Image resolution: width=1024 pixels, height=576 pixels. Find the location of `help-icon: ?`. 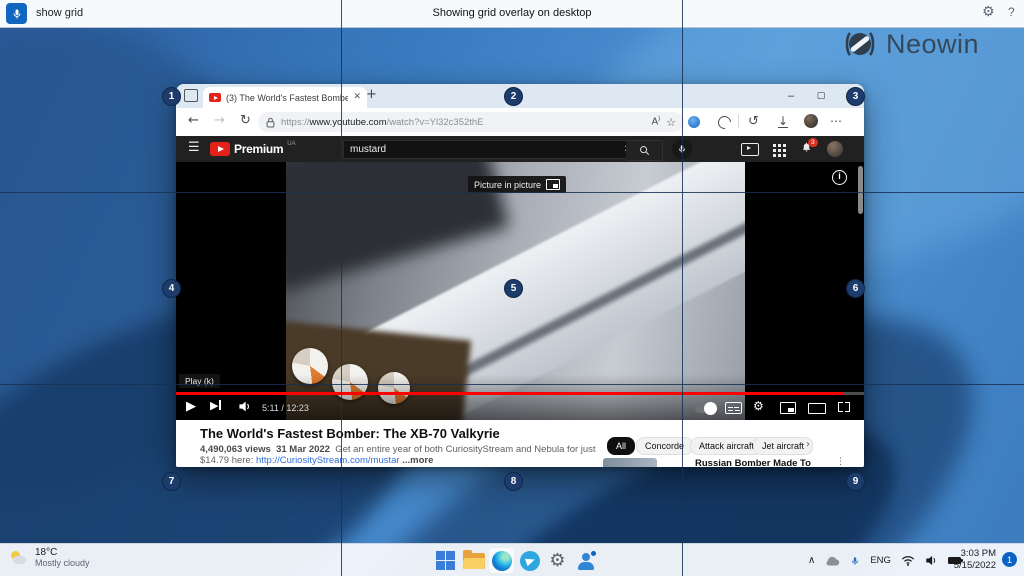

help-icon: ? is located at coordinates (1011, 12).